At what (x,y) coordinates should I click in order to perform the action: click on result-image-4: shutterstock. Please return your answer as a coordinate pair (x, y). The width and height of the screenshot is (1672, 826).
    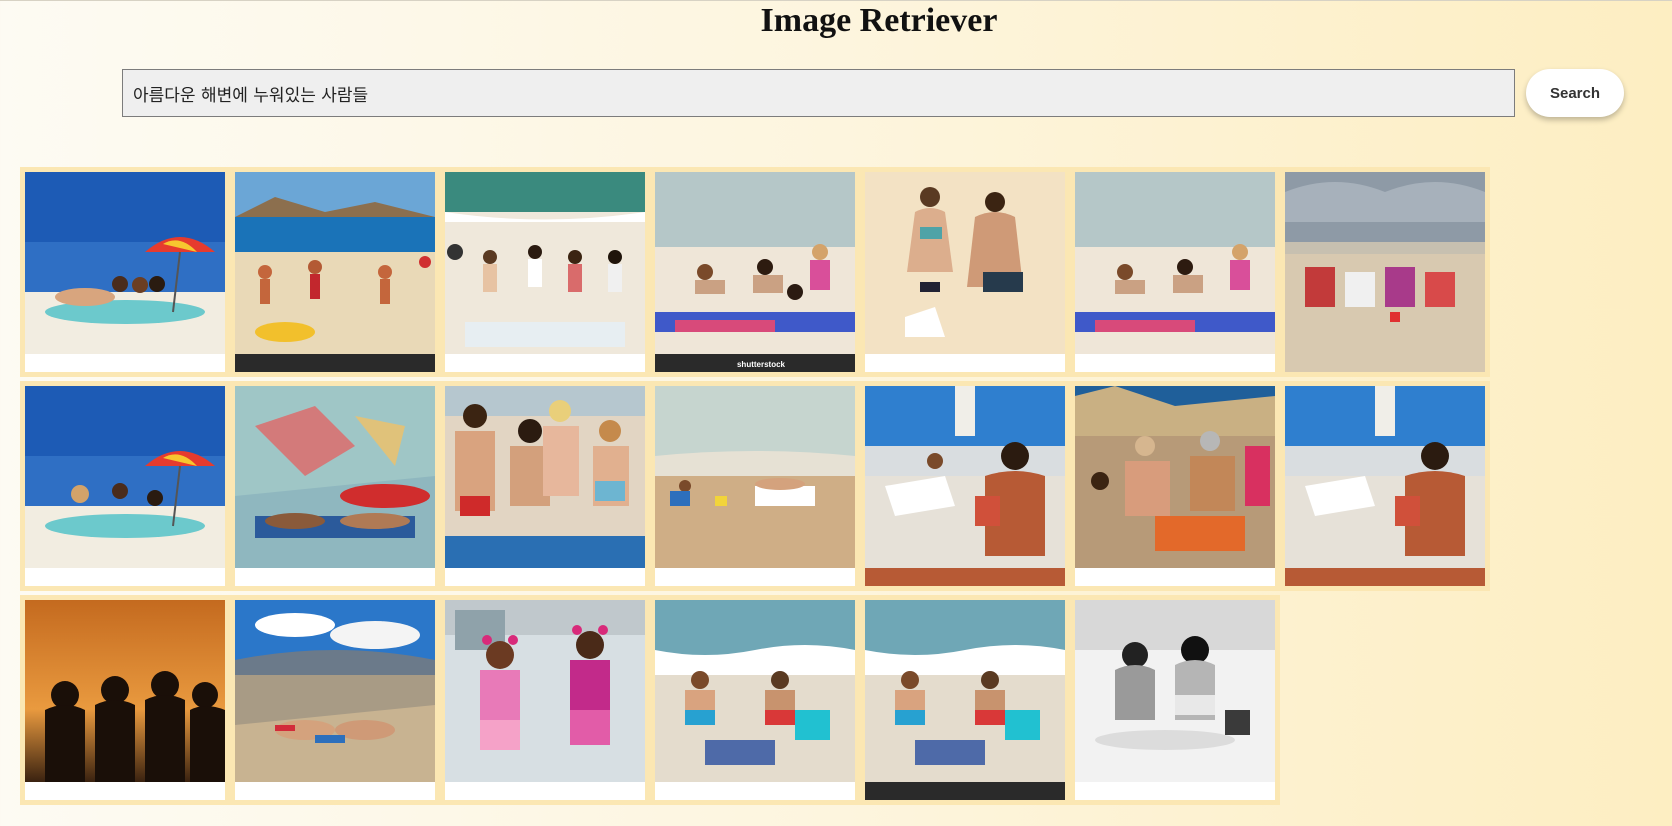
    Looking at the image, I should click on (755, 272).